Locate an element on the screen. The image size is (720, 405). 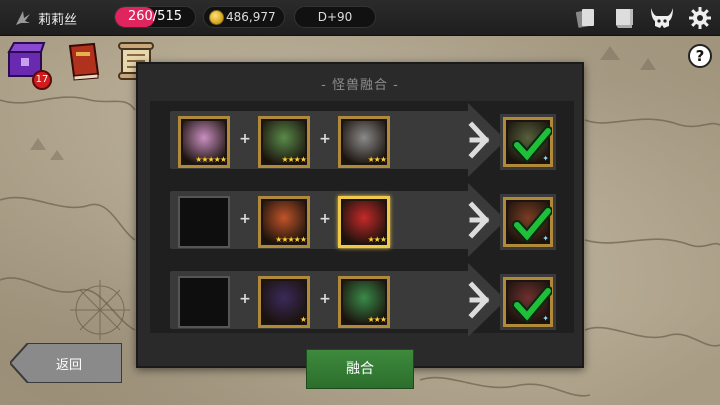
monster-slot: ★★★★ is located at coordinates (284, 142).